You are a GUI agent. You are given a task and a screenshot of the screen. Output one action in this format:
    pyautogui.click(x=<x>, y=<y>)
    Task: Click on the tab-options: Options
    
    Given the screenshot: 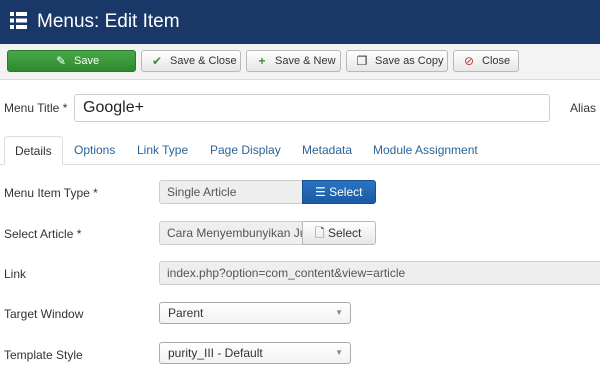 What is the action you would take?
    pyautogui.click(x=94, y=150)
    